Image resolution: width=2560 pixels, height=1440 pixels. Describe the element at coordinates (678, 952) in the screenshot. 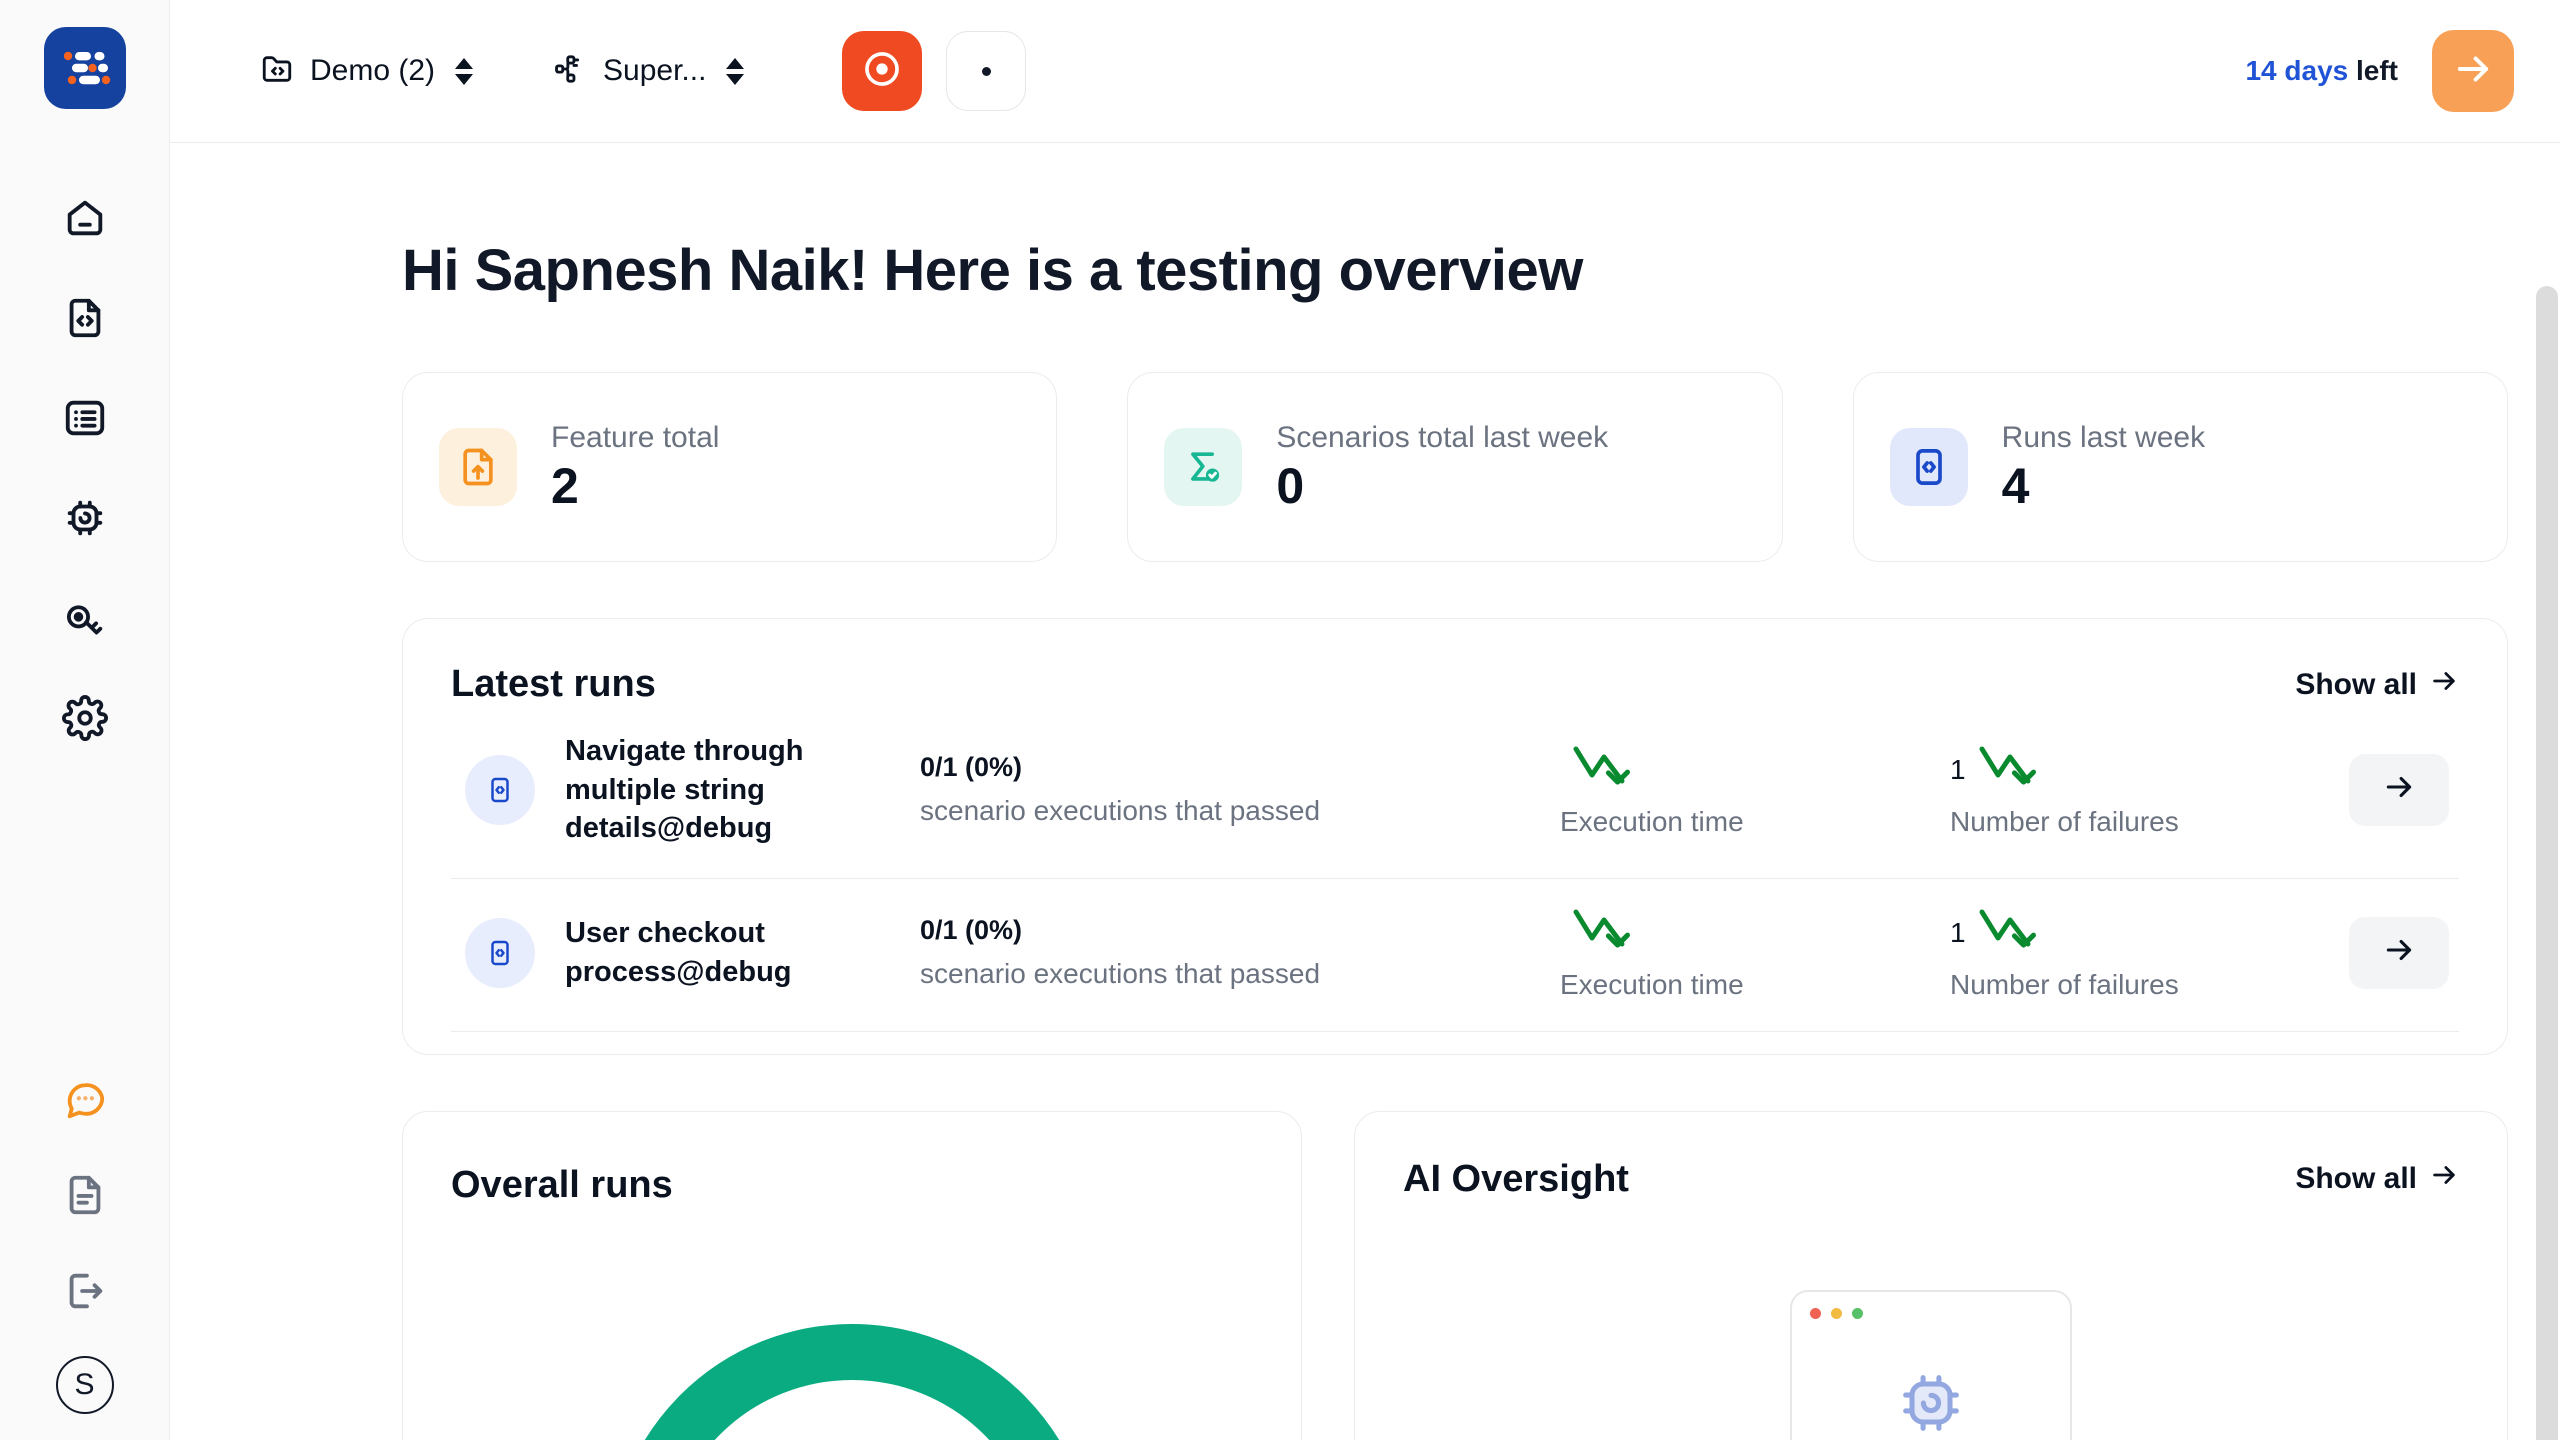

I see `run-name: User checkout process@debug` at that location.